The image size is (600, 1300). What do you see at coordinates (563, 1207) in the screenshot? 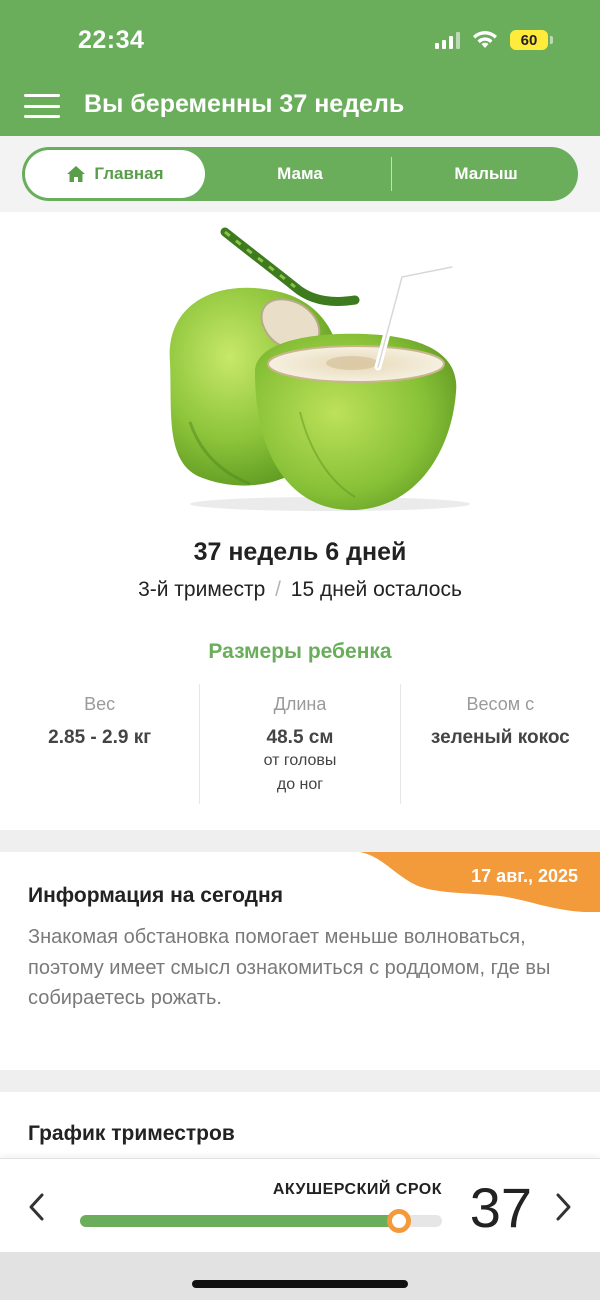
I see `chevron-right-icon` at bounding box center [563, 1207].